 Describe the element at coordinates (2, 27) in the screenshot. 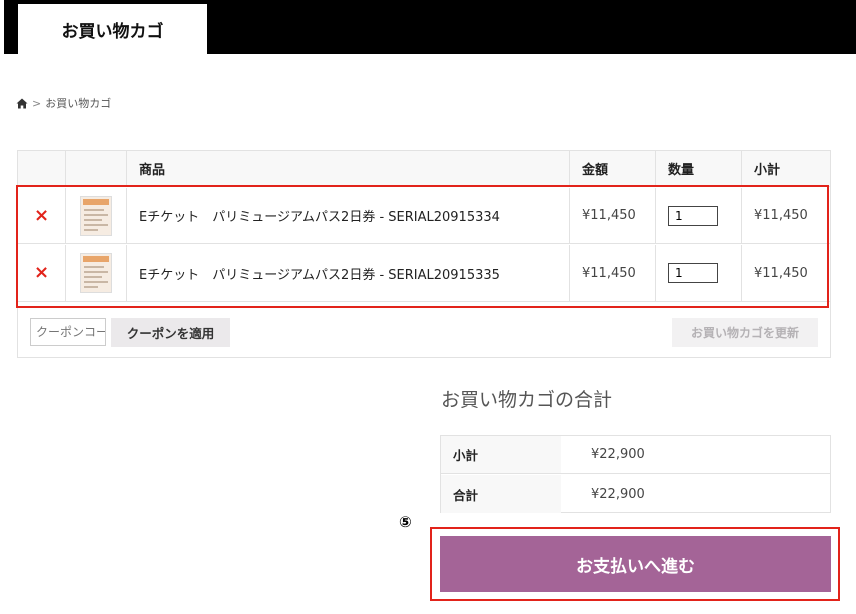

I see `top-bar-edge` at that location.